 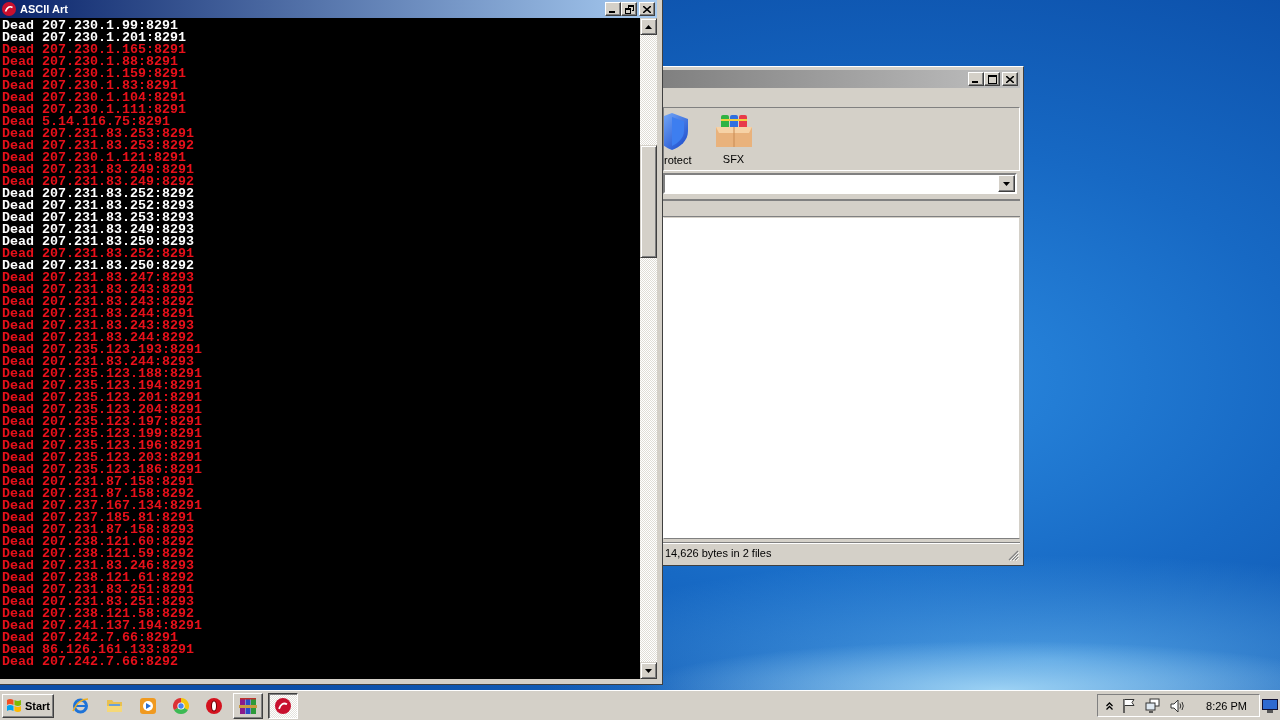 What do you see at coordinates (90, 638) in the screenshot?
I see `console-line: Dead 207.242.7.66:8291` at bounding box center [90, 638].